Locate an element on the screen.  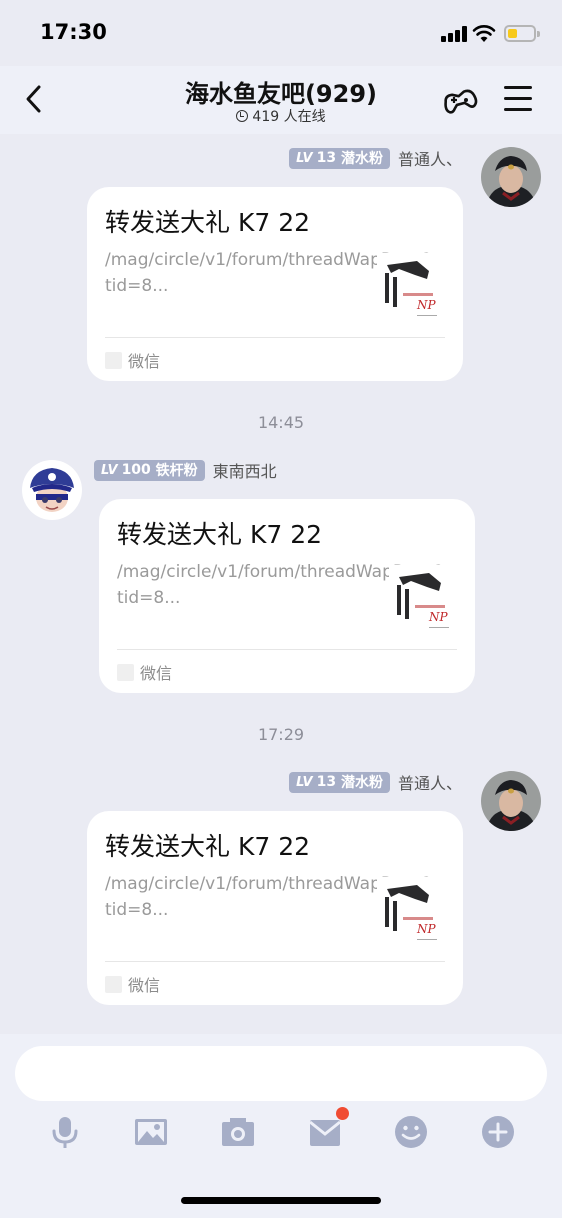
microphone-icon is located at coordinates (65, 1132).